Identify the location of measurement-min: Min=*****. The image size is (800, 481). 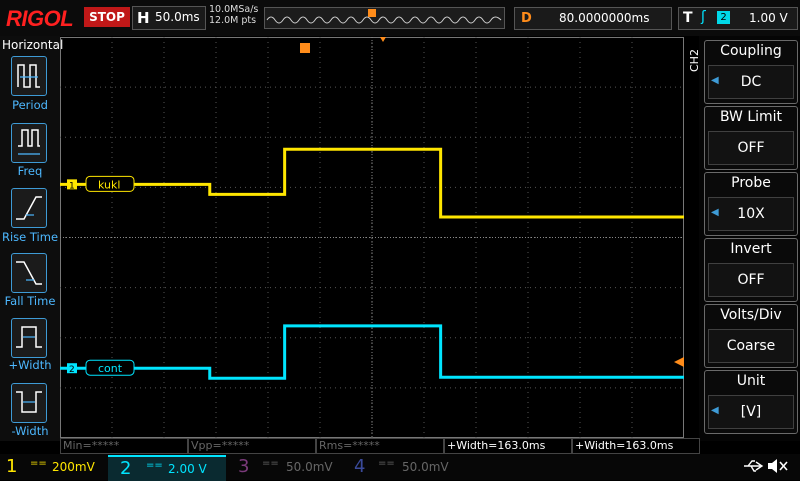
(124, 446).